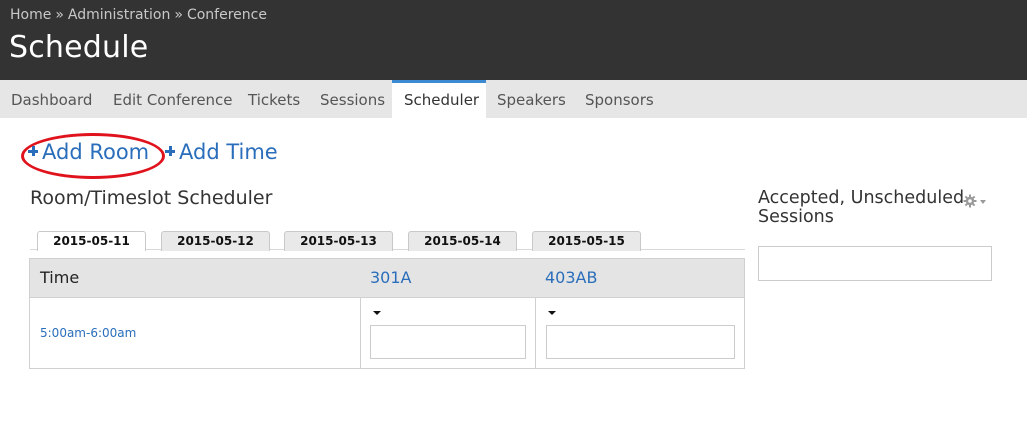 This screenshot has width=1027, height=428. I want to click on date-tab-2015-05-11: 2015-05-11, so click(91, 241).